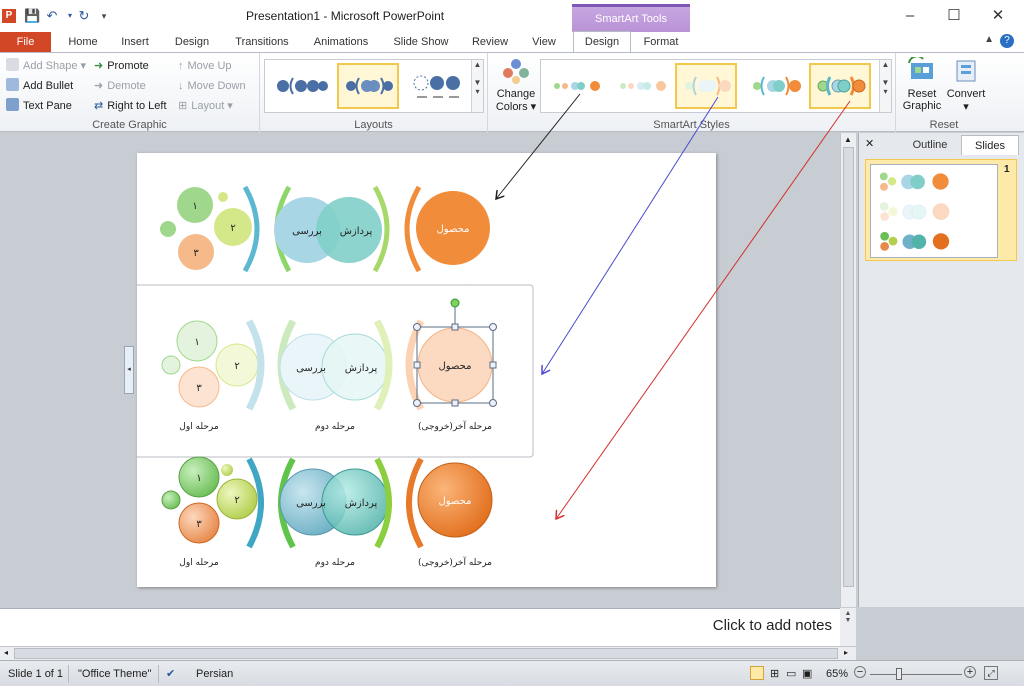 The height and width of the screenshot is (686, 1024). What do you see at coordinates (869, 143) in the screenshot?
I see `pane-close-icon: ✕` at bounding box center [869, 143].